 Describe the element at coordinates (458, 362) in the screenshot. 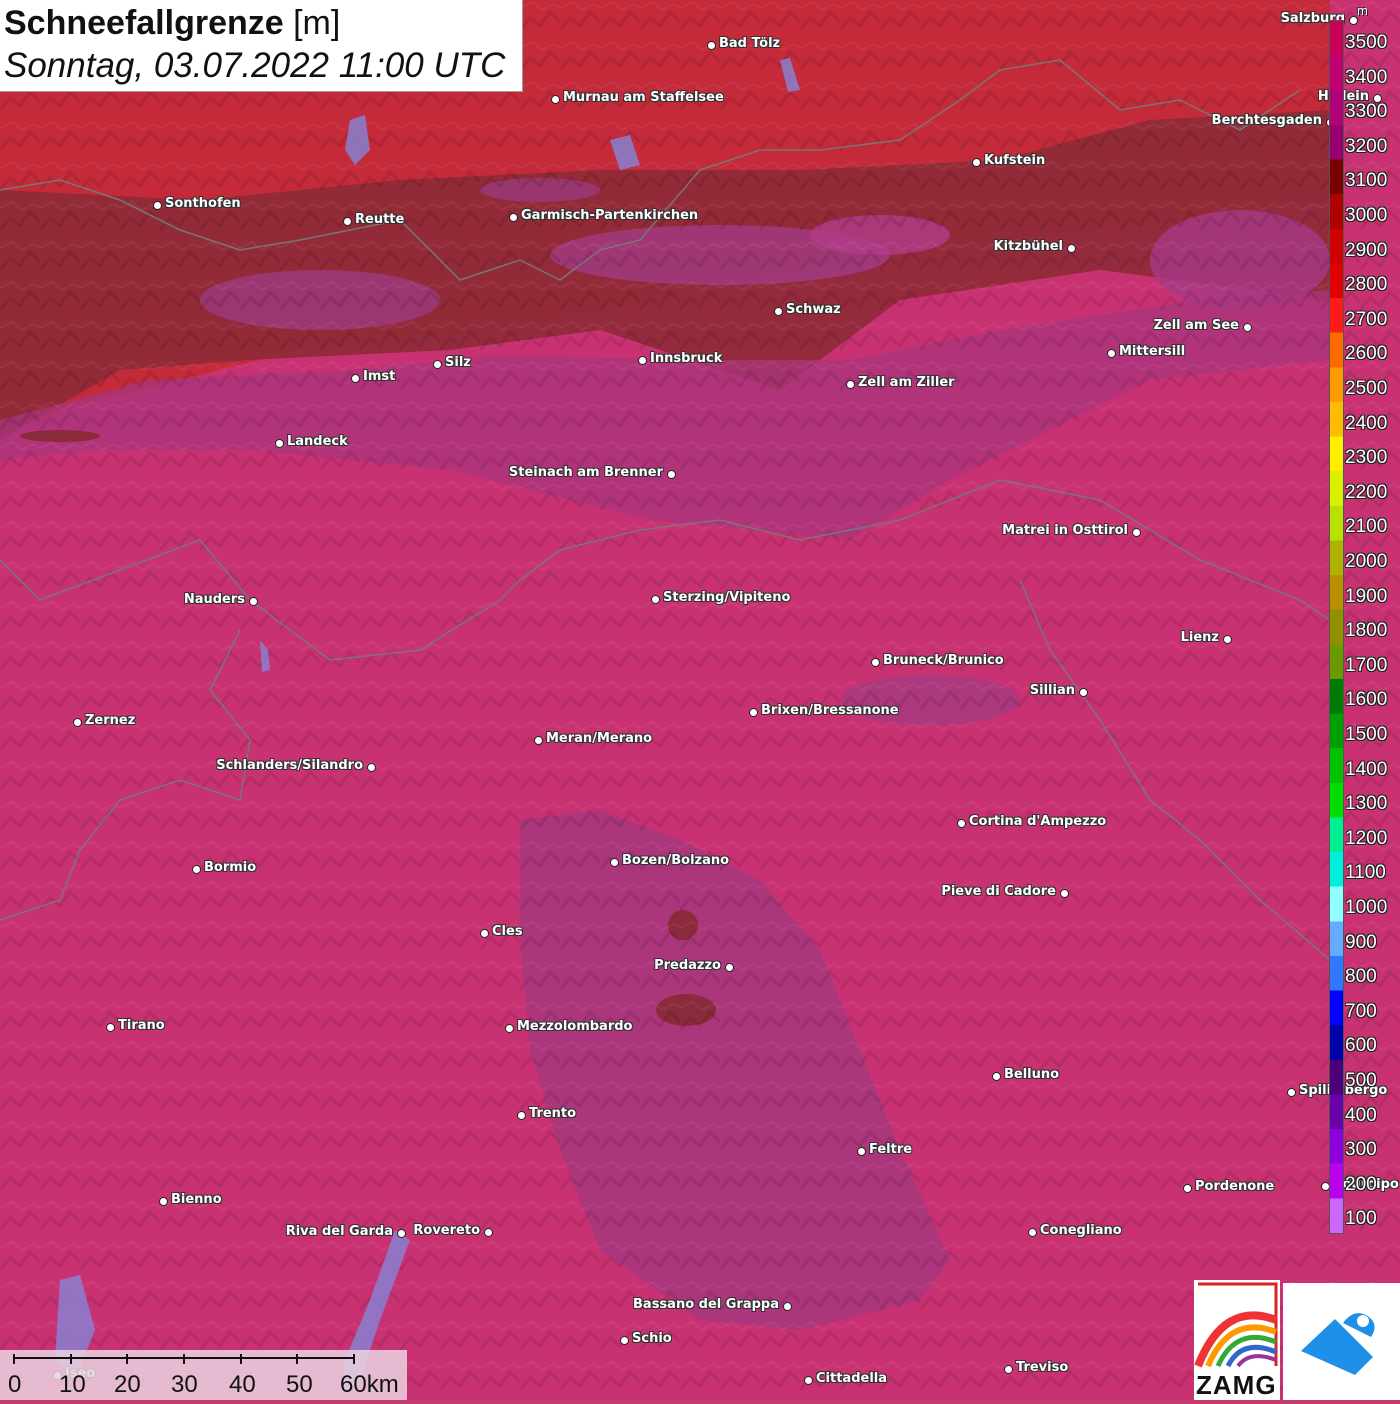

I see `city-label: Silz` at that location.